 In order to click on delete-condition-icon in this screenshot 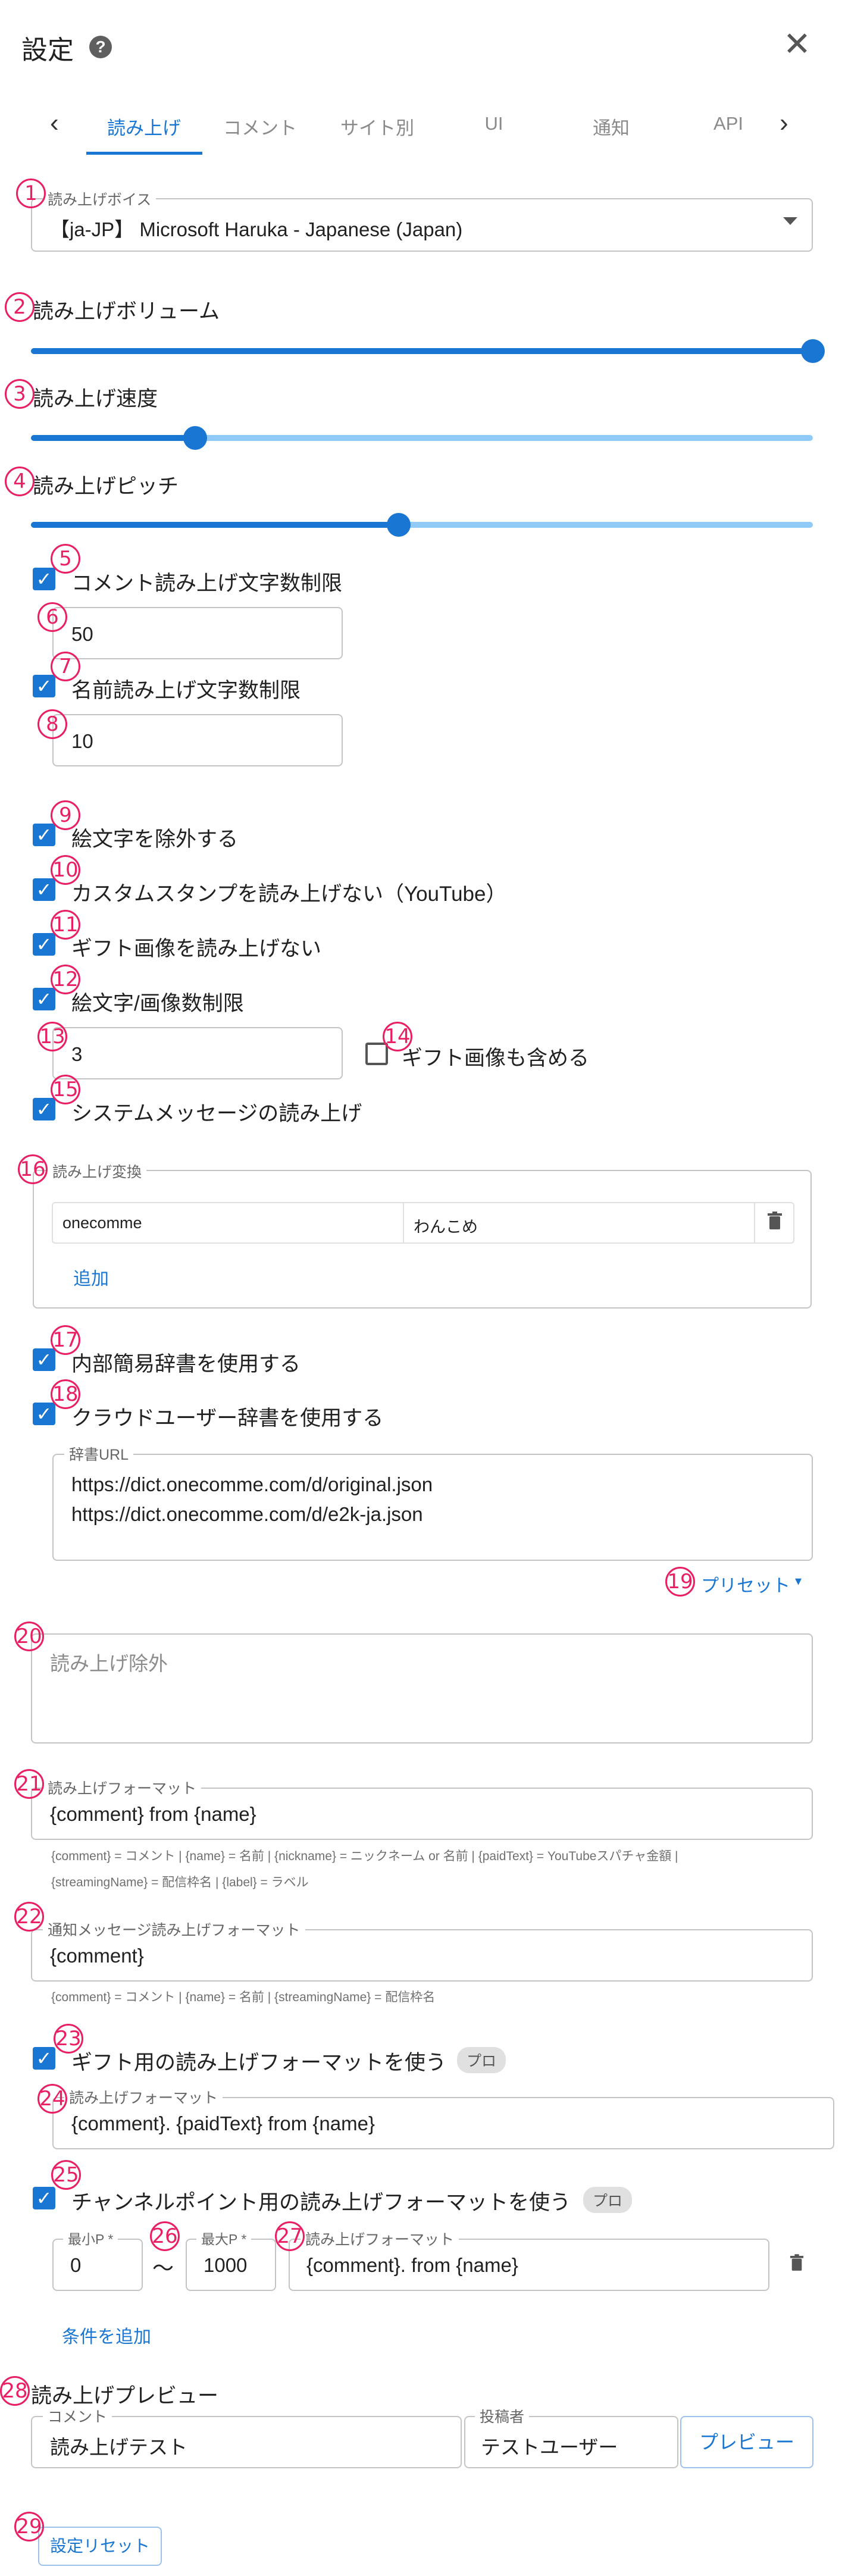, I will do `click(797, 2265)`.